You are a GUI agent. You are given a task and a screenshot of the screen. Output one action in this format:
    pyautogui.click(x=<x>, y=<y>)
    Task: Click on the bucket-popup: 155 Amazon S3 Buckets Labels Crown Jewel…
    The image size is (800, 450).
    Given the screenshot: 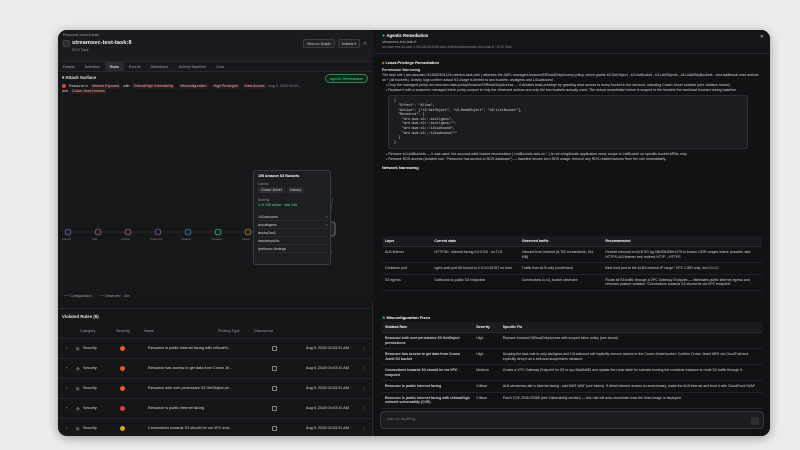 What is the action you would take?
    pyautogui.click(x=292, y=217)
    